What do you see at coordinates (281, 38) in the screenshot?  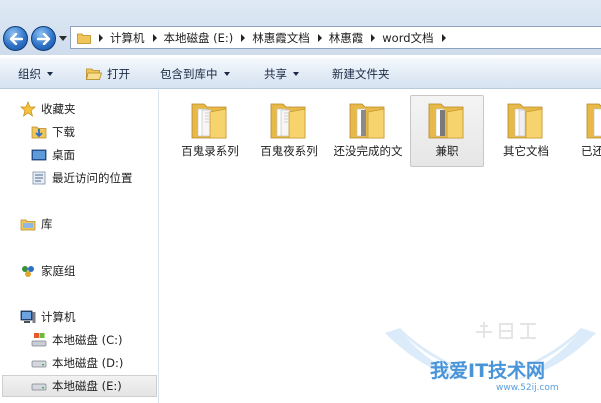 I see `breadcrumb-lin-docs: 林惠霞文档` at bounding box center [281, 38].